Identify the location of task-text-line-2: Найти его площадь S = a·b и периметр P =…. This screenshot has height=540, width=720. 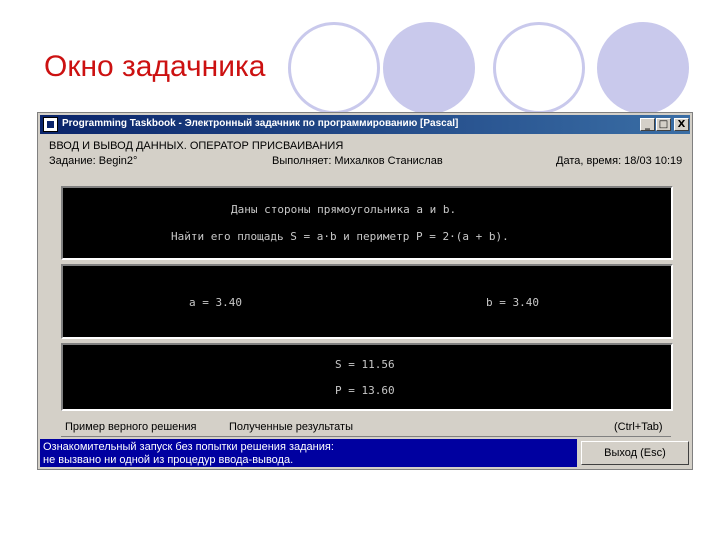
(340, 236).